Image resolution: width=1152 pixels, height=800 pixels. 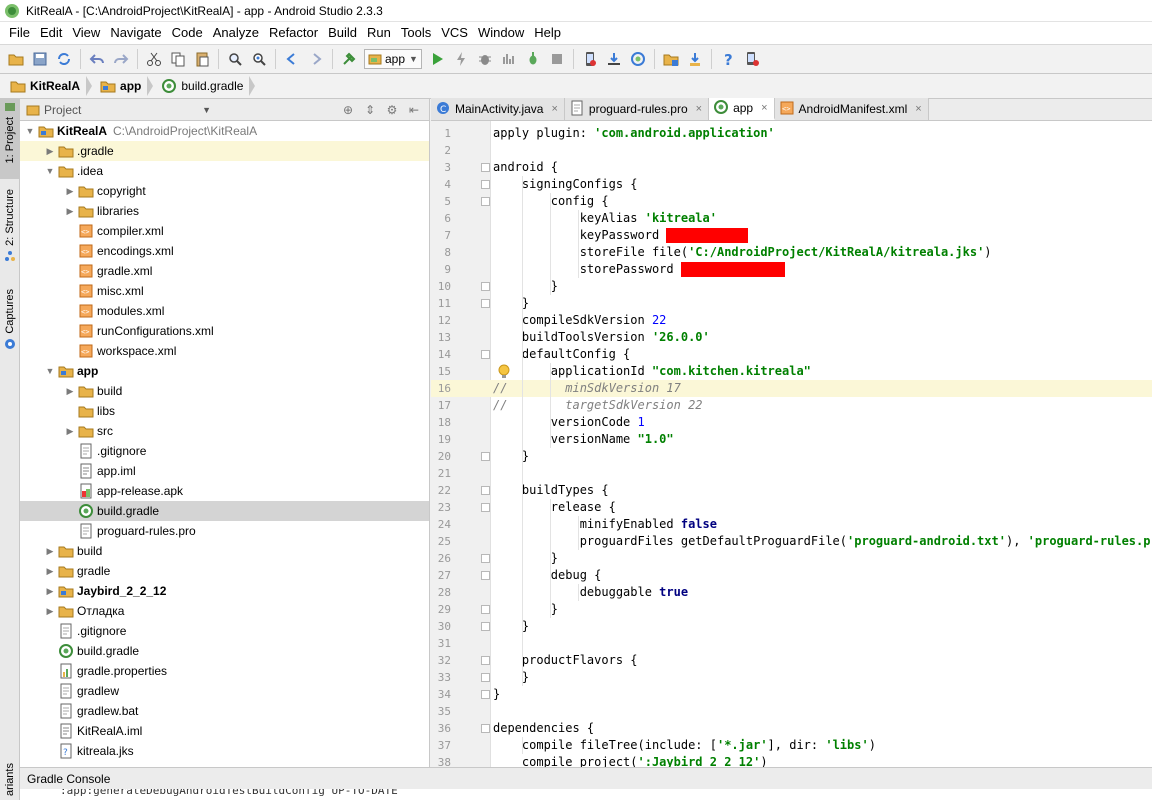 What do you see at coordinates (791, 728) in the screenshot?
I see `code-line: 36 dependencies {` at bounding box center [791, 728].